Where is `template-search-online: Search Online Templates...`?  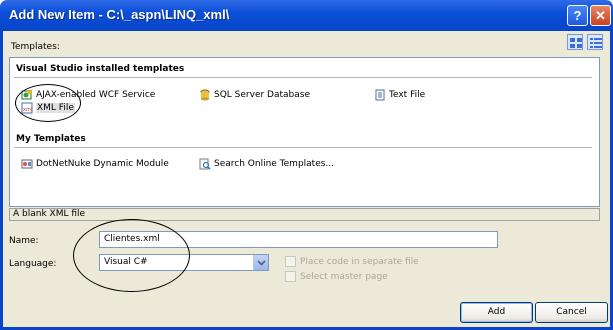
template-search-online: Search Online Templates... is located at coordinates (266, 164).